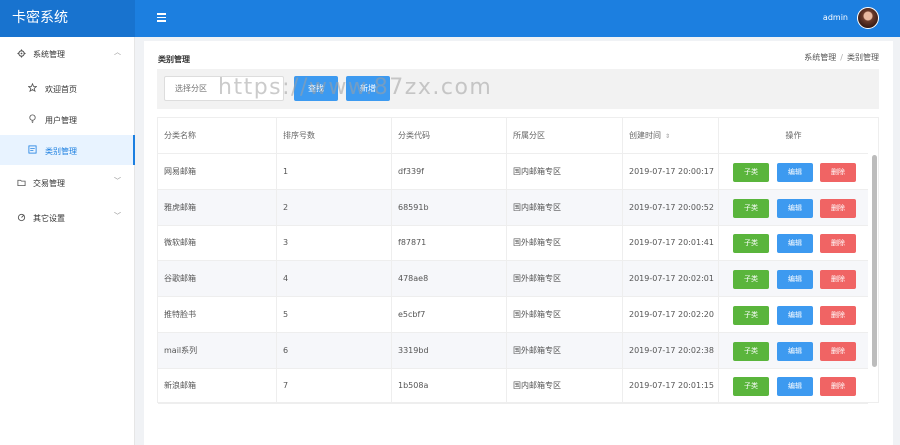 This screenshot has width=900, height=445. Describe the element at coordinates (117, 216) in the screenshot. I see `chevron-down-icon: ﹀` at that location.